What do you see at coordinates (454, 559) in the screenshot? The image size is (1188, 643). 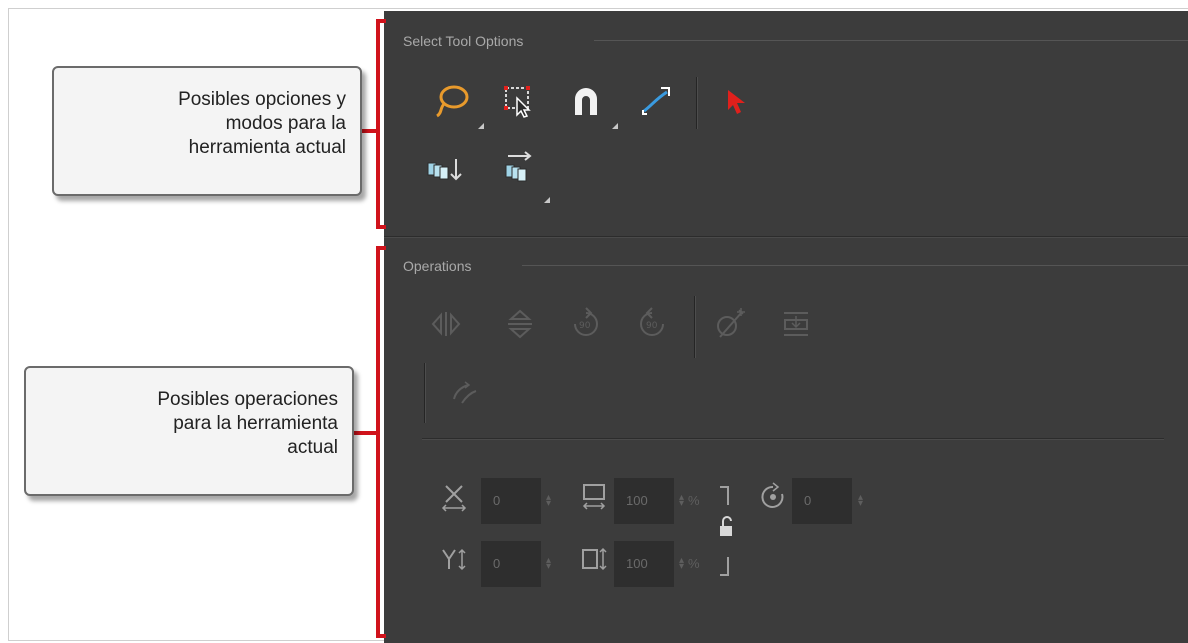 I see `y-position-icon` at bounding box center [454, 559].